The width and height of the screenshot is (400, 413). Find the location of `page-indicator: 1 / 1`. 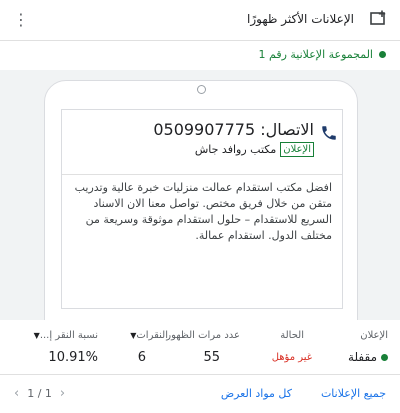

page-indicator: 1 / 1 is located at coordinates (39, 393).